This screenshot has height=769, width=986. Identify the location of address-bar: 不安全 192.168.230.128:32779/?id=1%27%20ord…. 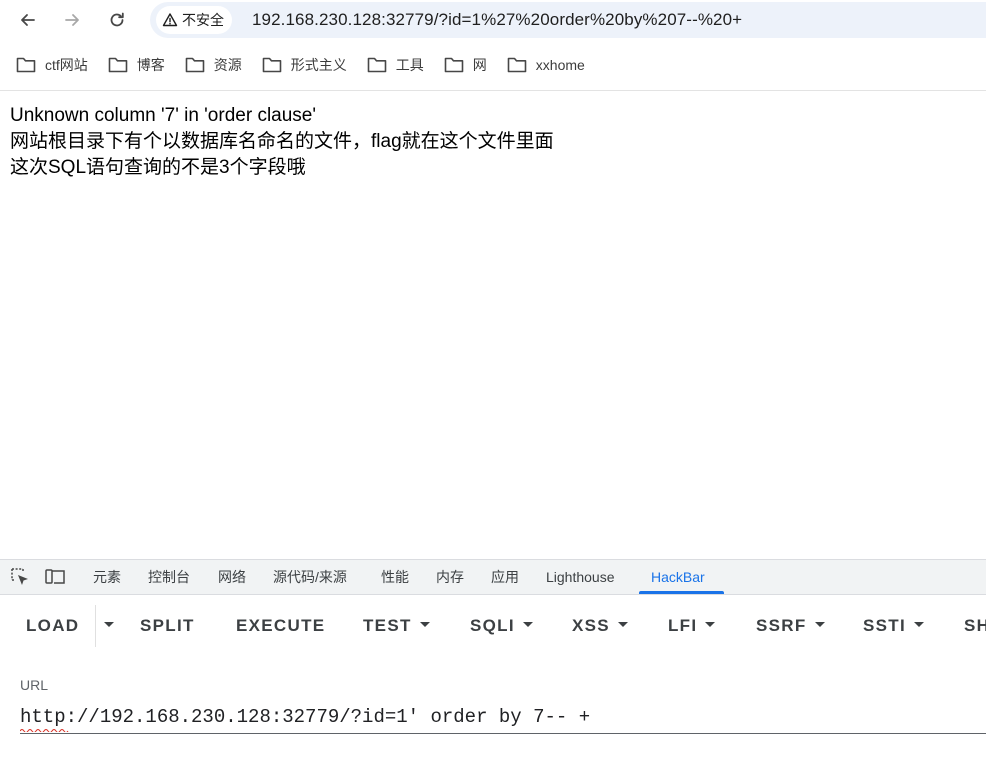
(568, 20).